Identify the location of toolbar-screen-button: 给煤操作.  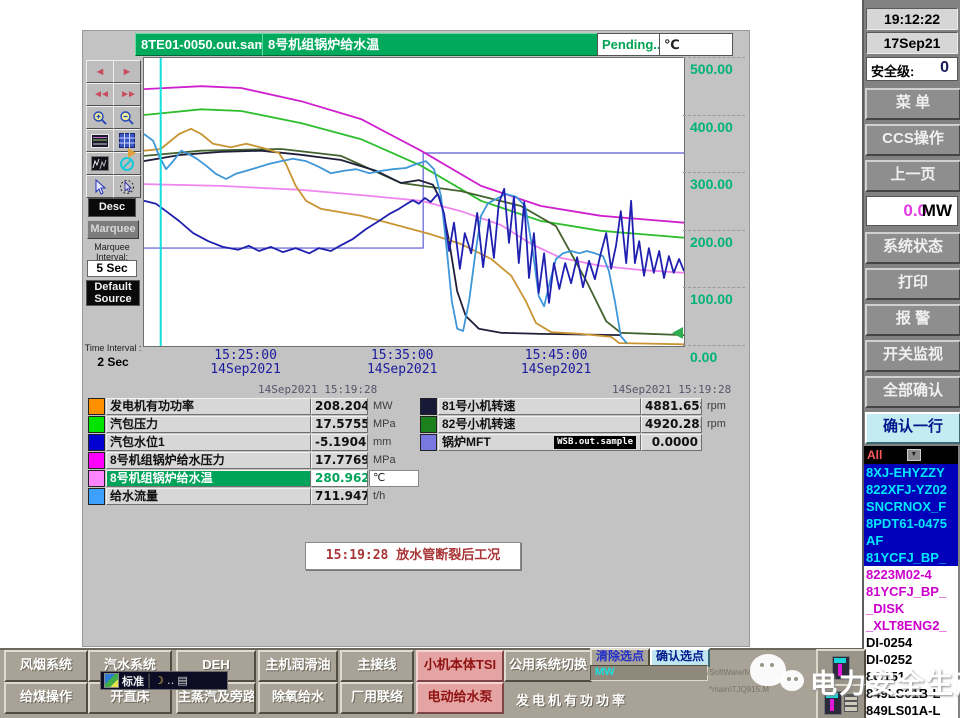
(46, 698).